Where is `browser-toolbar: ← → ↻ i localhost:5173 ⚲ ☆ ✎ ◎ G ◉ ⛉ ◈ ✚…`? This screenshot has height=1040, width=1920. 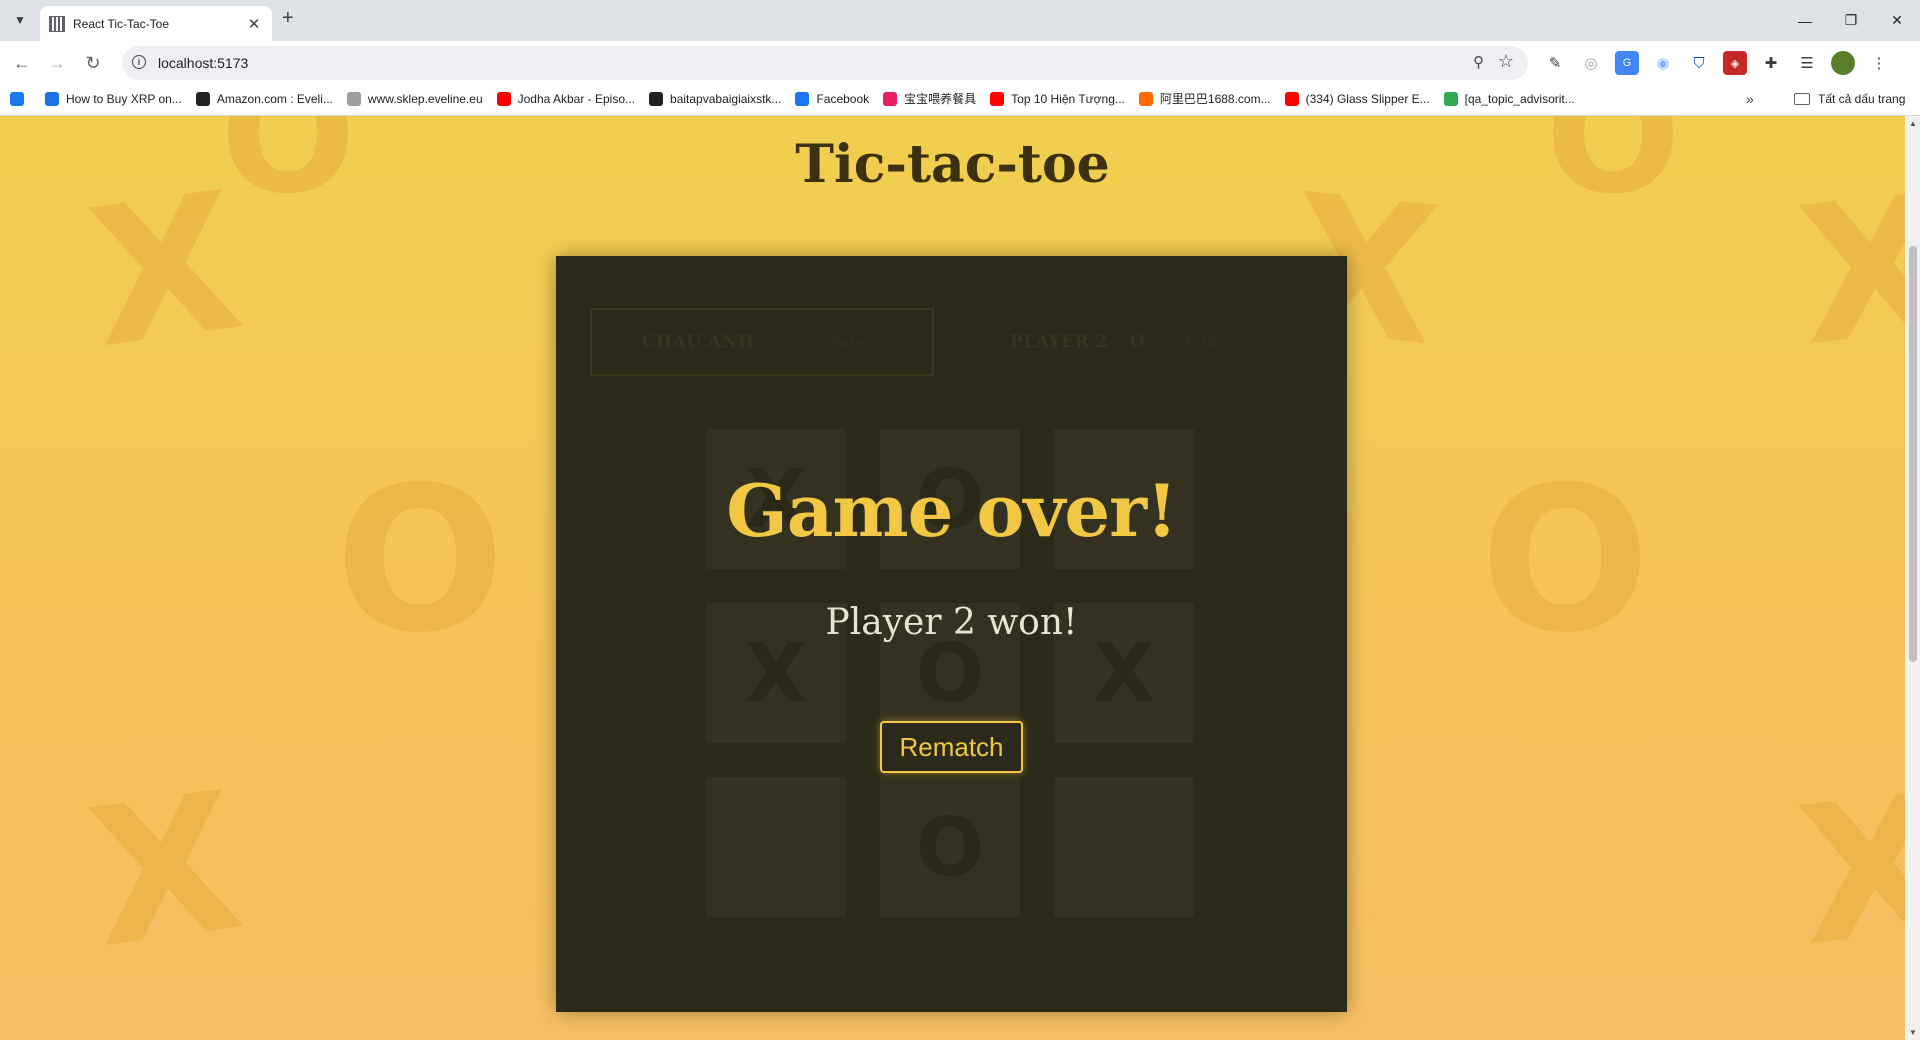
browser-toolbar: ← → ↻ i localhost:5173 ⚲ ☆ ✎ ◎ G ◉ ⛉ ◈ ✚… is located at coordinates (960, 62).